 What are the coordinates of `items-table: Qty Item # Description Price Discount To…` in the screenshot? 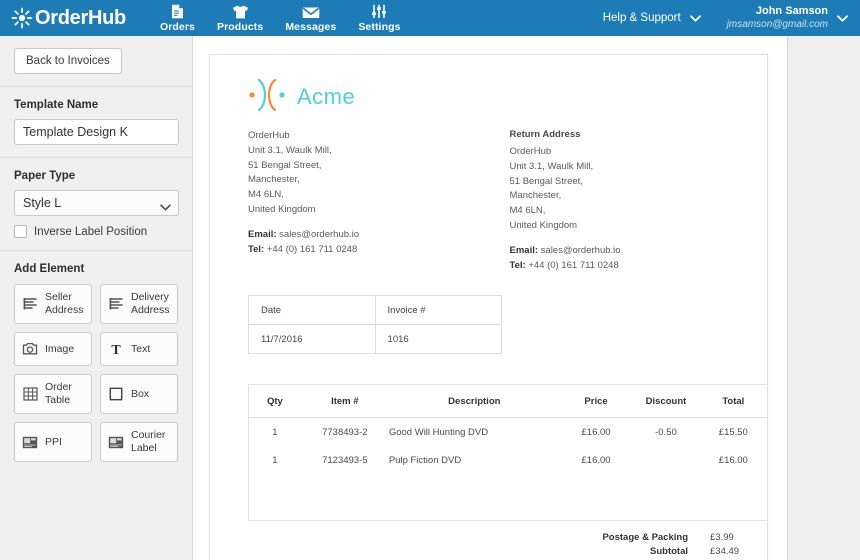 It's located at (508, 430).